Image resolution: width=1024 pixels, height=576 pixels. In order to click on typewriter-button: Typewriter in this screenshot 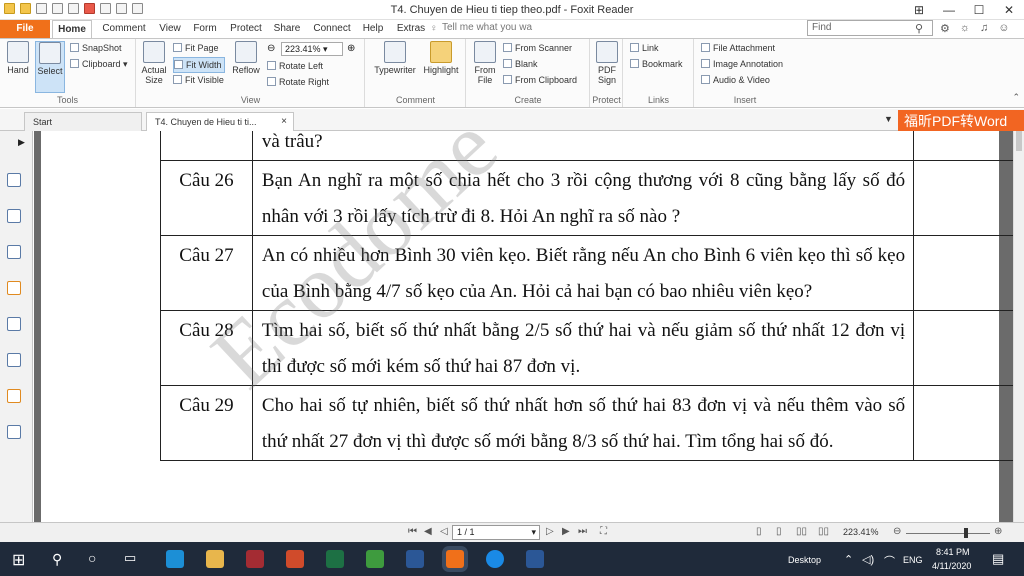, I will do `click(395, 58)`.